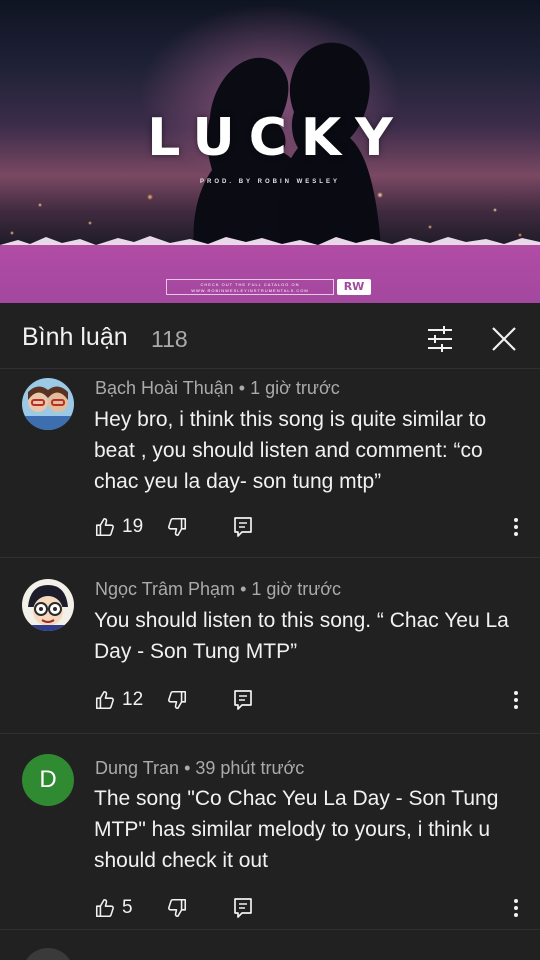  I want to click on like-button: 12, so click(118, 700).